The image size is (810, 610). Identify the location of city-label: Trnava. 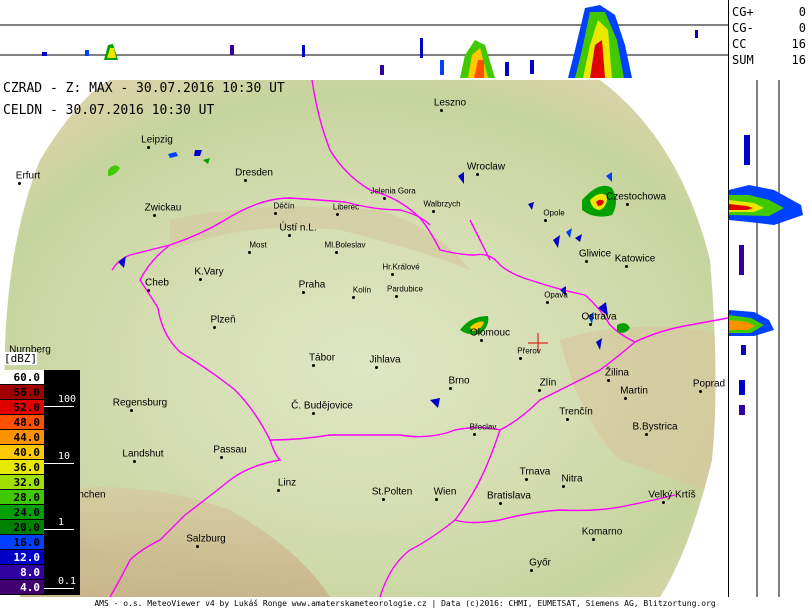
(535, 472).